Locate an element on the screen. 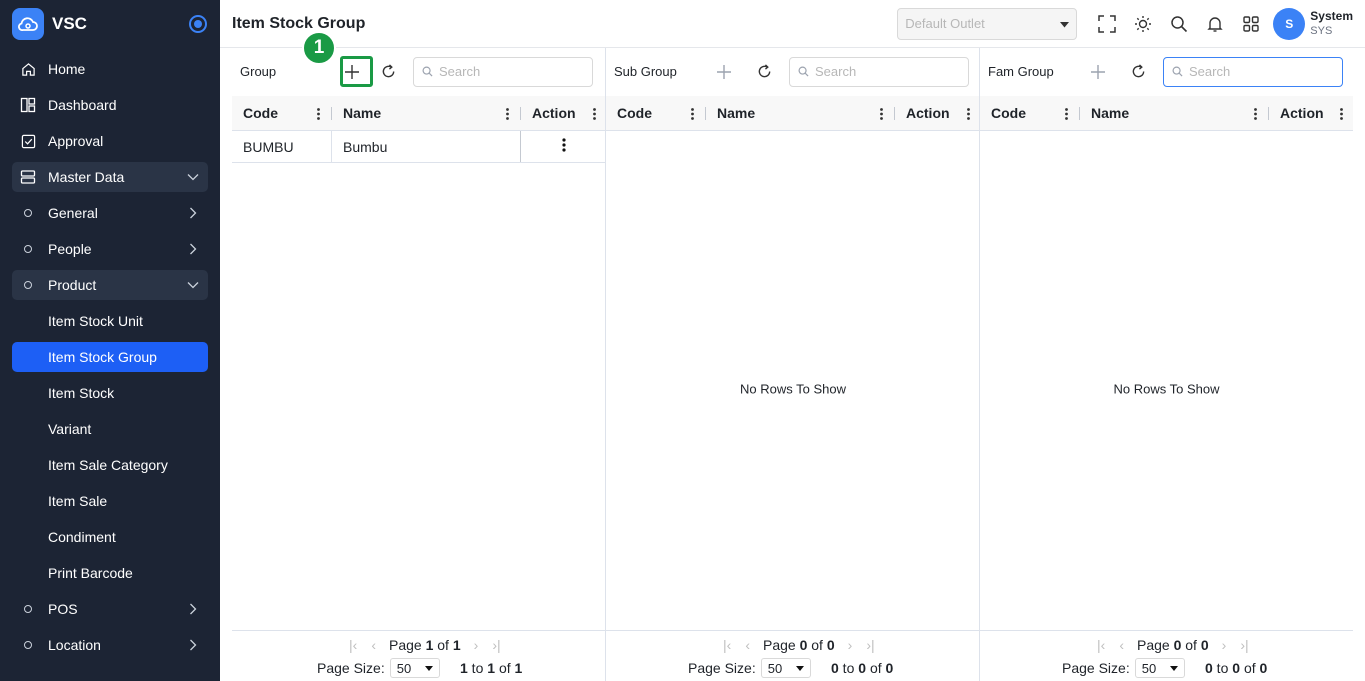  user-code: SYS is located at coordinates (1321, 30).